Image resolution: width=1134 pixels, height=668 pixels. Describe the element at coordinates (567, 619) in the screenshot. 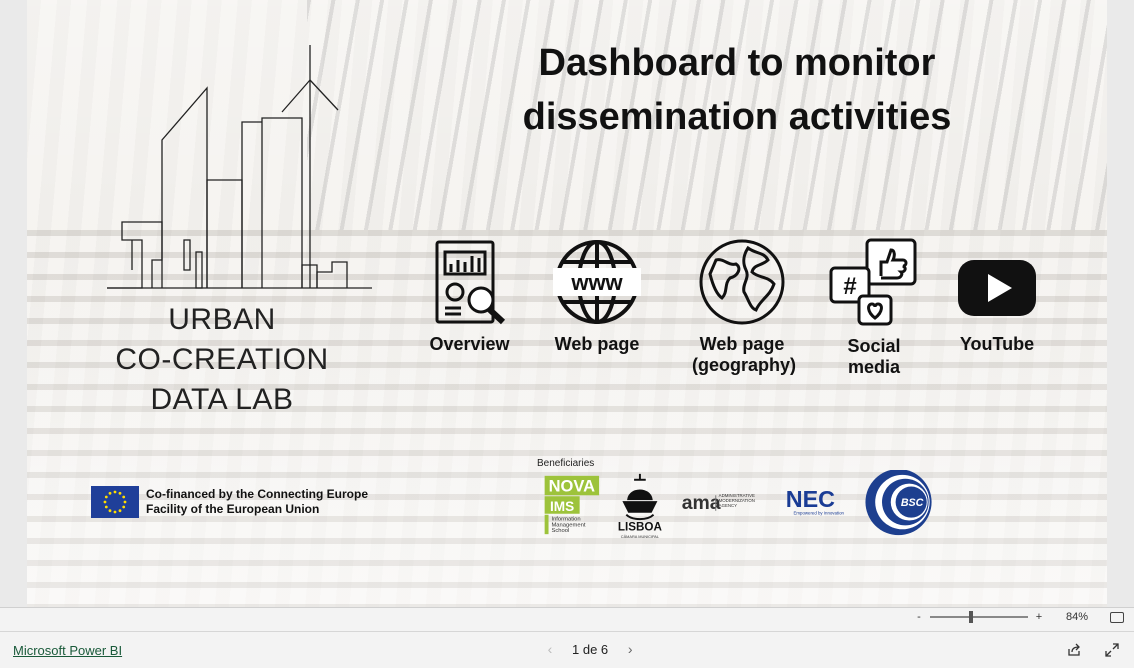

I see `zoom-bar: - + 84%` at that location.